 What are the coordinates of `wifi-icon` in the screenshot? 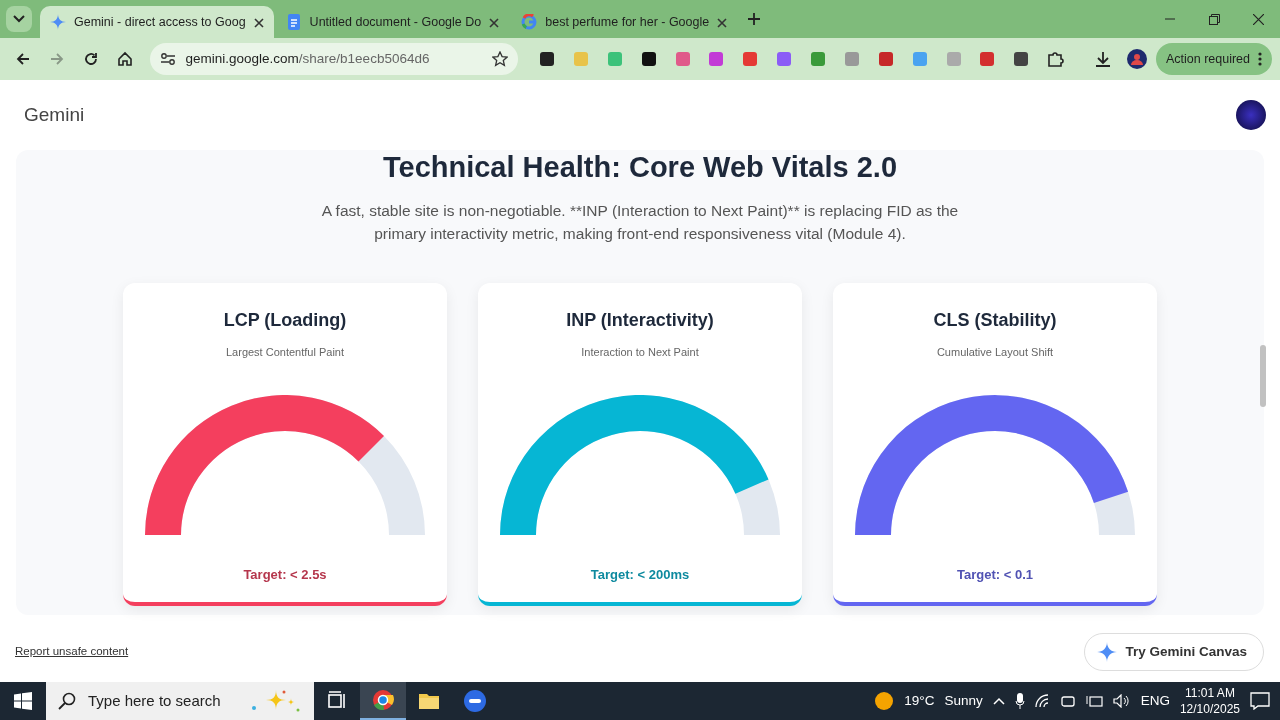 It's located at (1042, 701).